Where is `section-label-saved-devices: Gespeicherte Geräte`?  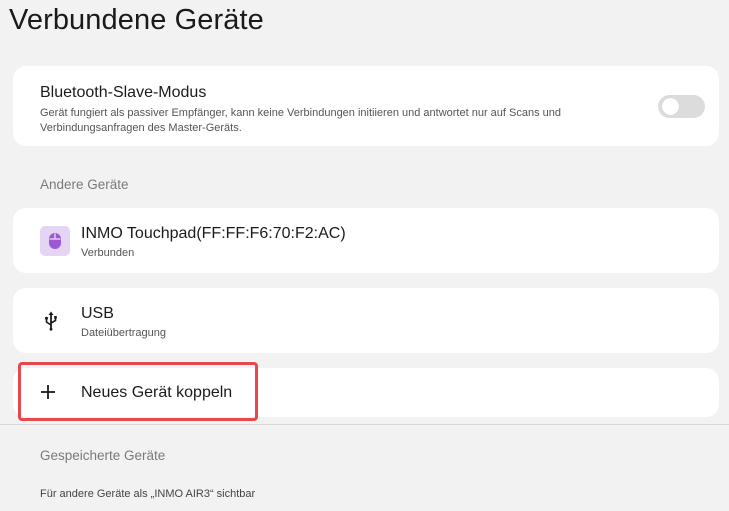 section-label-saved-devices: Gespeicherte Geräte is located at coordinates (103, 455).